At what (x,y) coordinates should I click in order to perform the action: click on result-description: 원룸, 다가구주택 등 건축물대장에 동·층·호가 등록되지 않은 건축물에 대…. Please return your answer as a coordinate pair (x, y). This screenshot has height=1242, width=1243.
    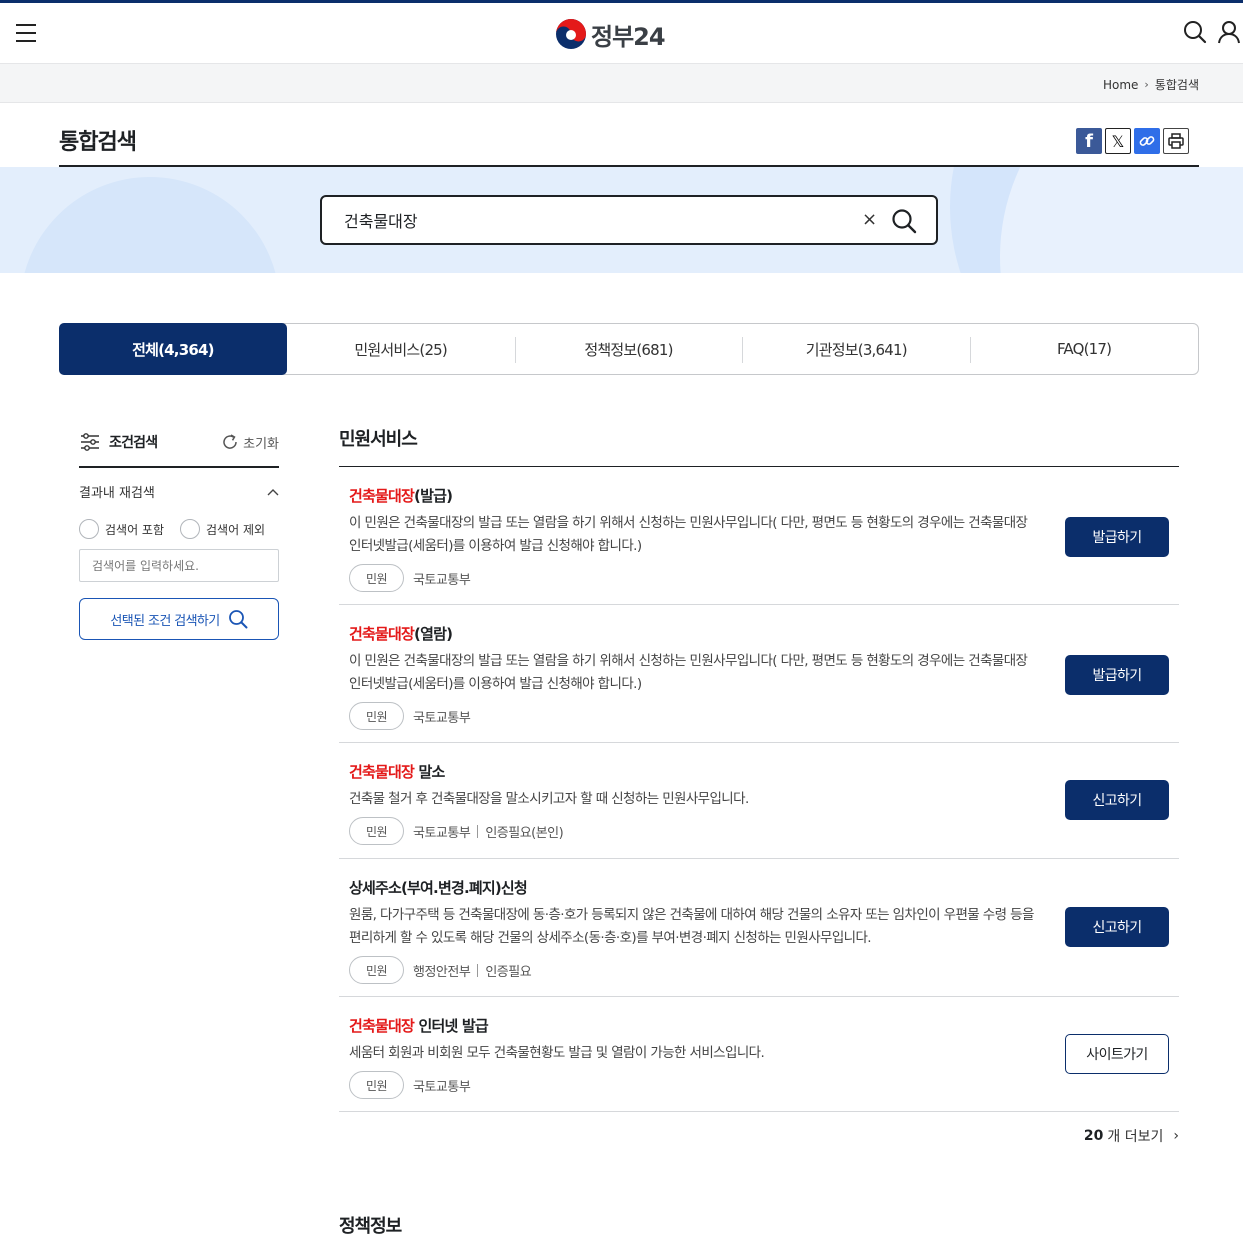
    Looking at the image, I should click on (691, 926).